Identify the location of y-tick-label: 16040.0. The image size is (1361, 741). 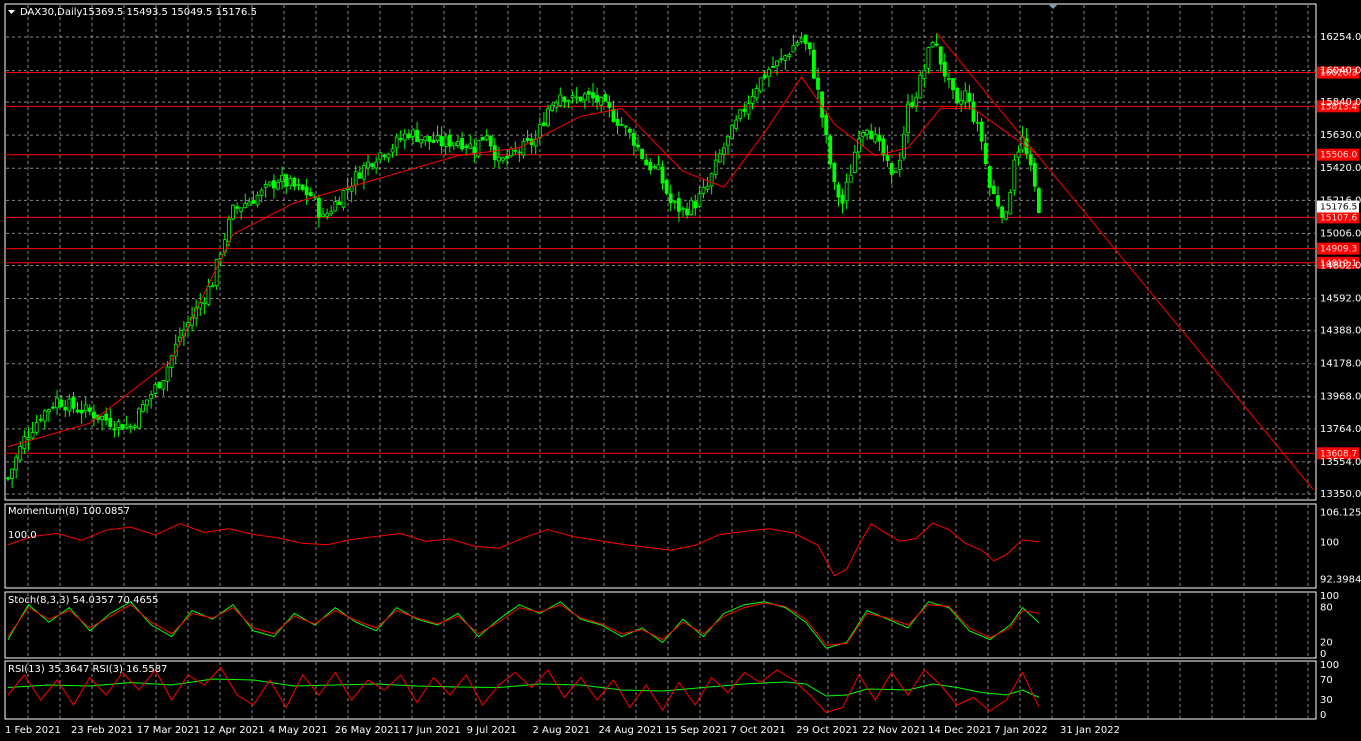
(1340, 71).